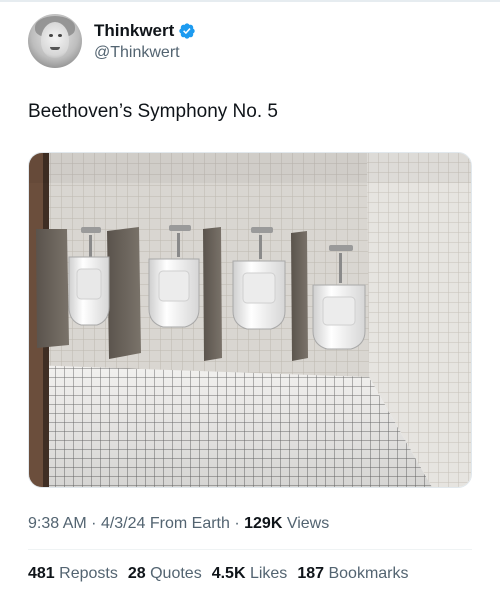 The image size is (500, 595). Describe the element at coordinates (187, 30) in the screenshot. I see `verified-badge-icon` at that location.